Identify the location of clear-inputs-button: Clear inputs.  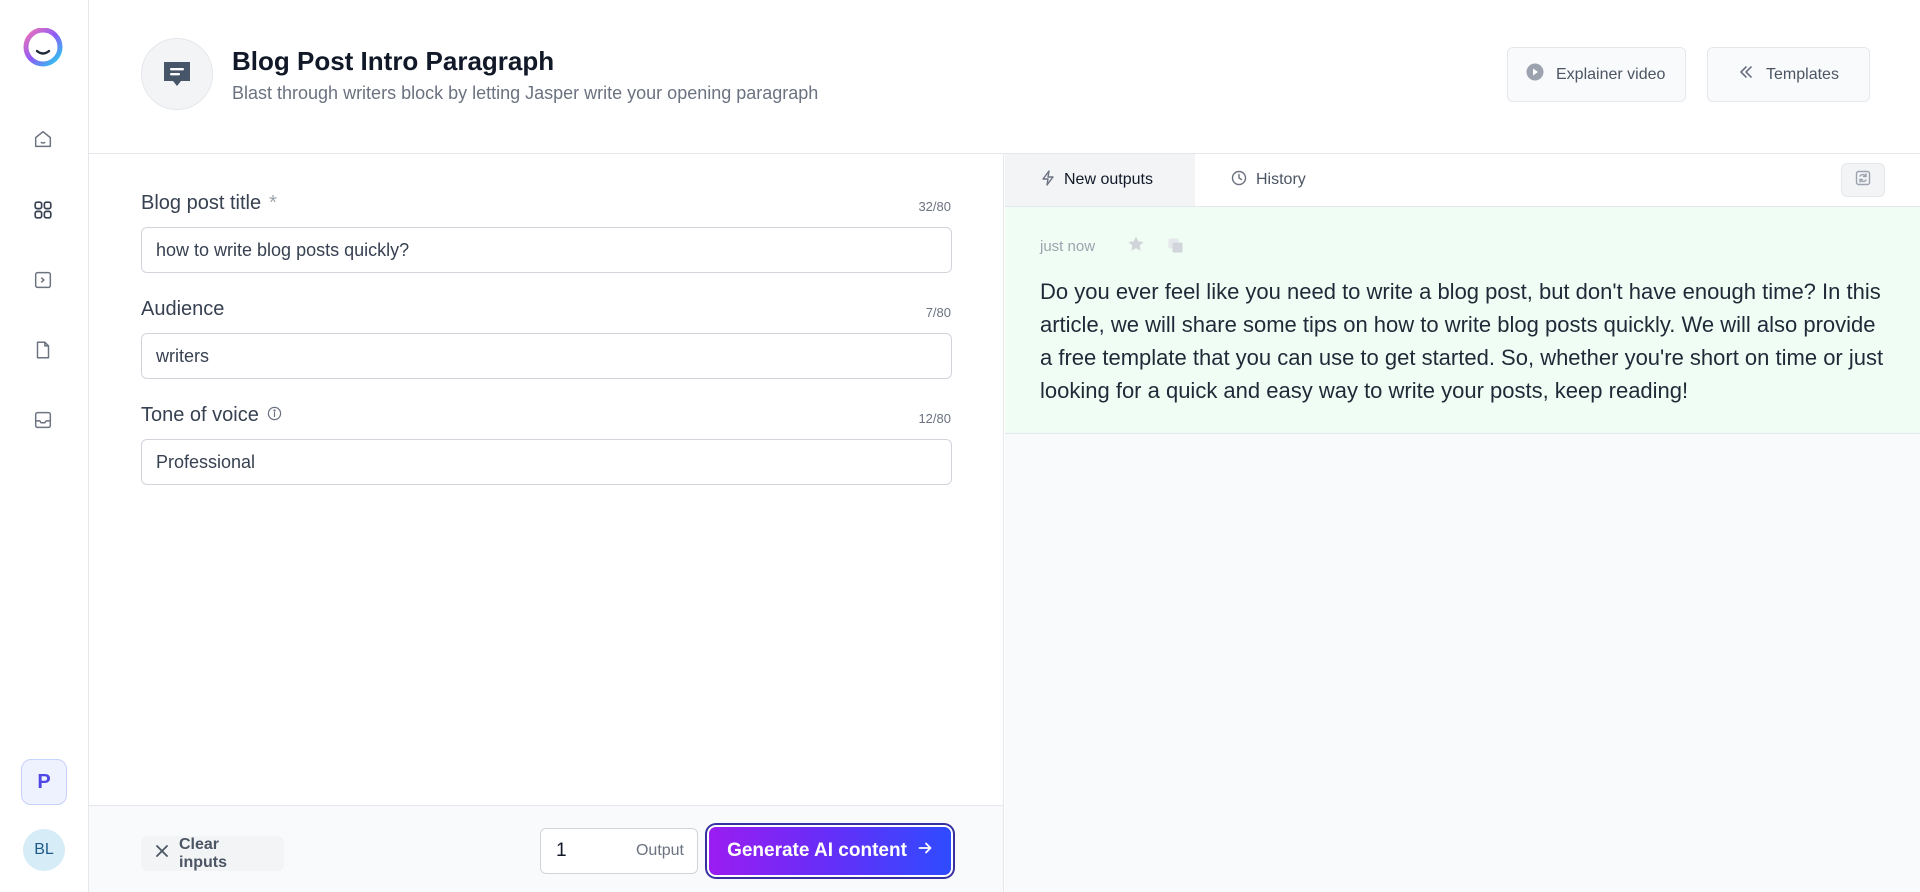
(212, 853).